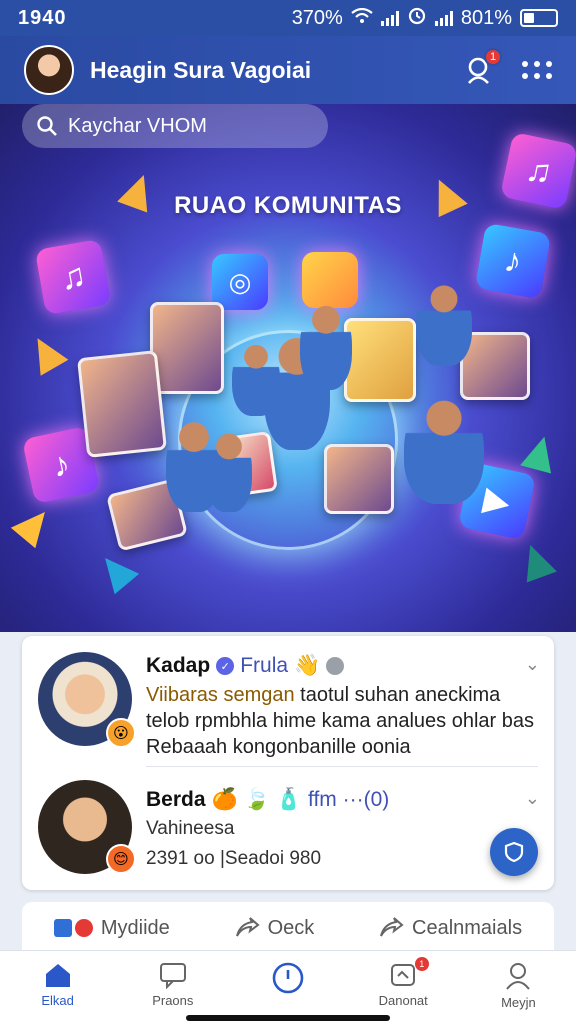  Describe the element at coordinates (121, 733) in the screenshot. I see `reaction-icon: 😮` at that location.